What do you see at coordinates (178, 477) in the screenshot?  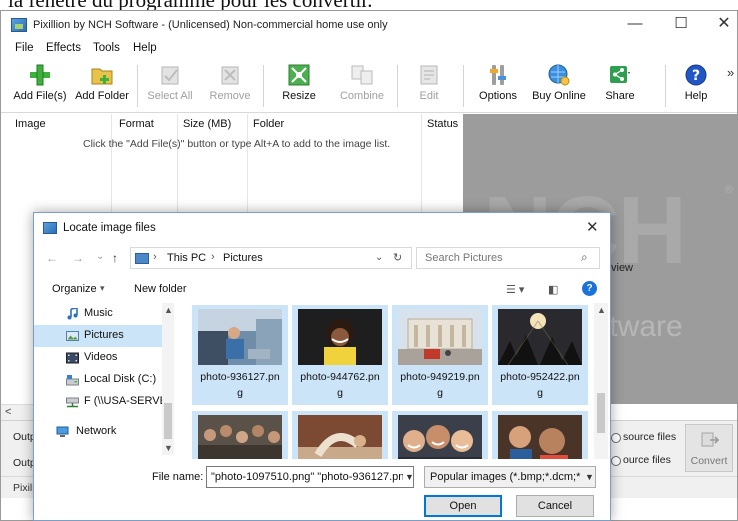 I see `file-name-label: File name:` at bounding box center [178, 477].